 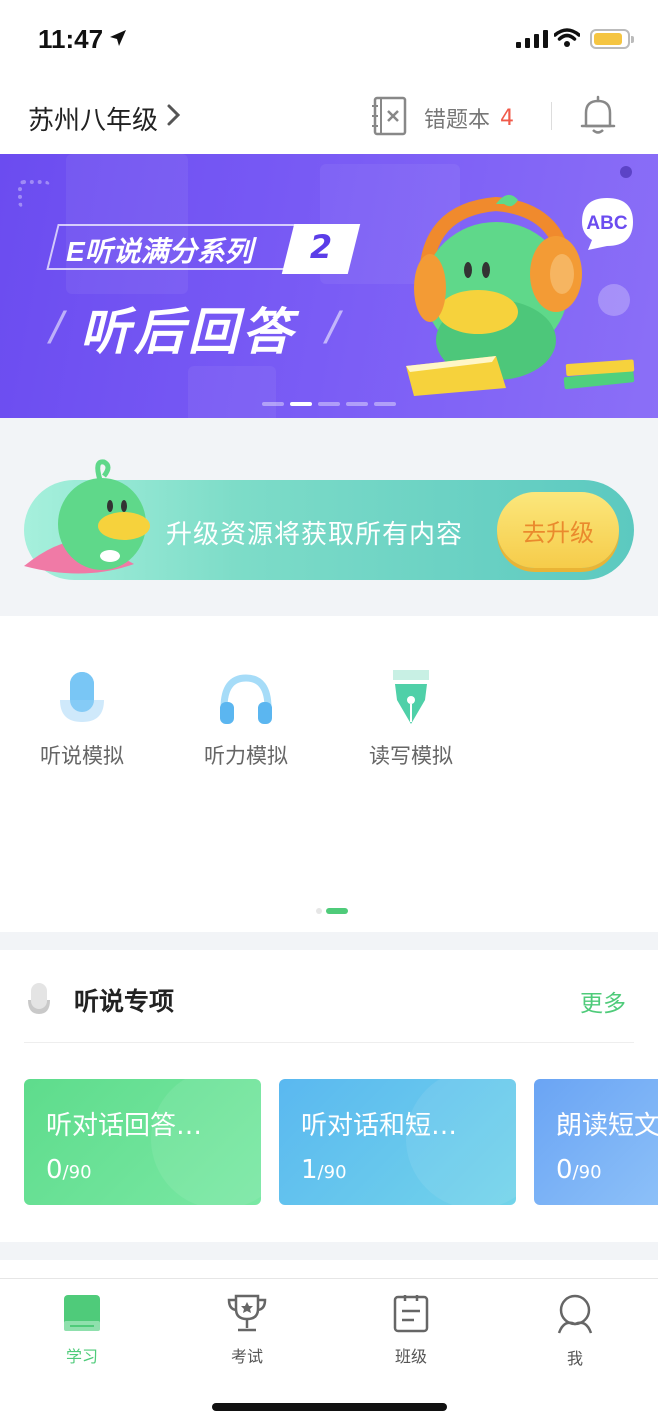 I want to click on banner-badge: ABC, so click(x=606, y=223).